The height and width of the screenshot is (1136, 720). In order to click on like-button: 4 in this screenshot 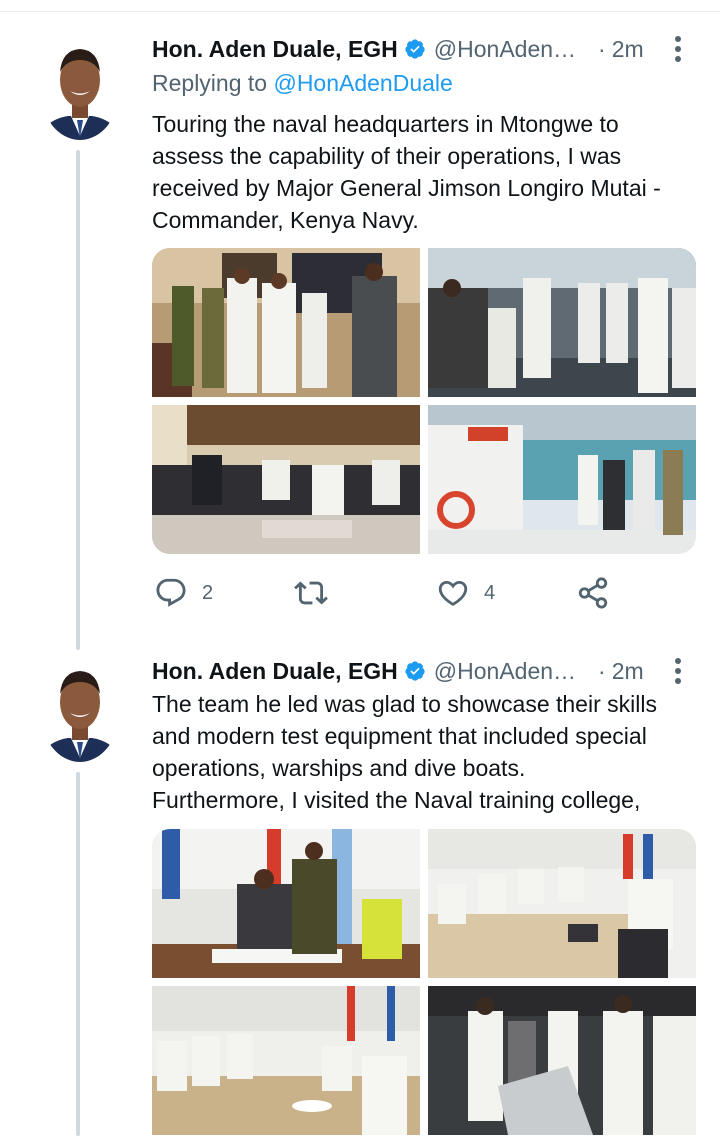, I will do `click(465, 593)`.